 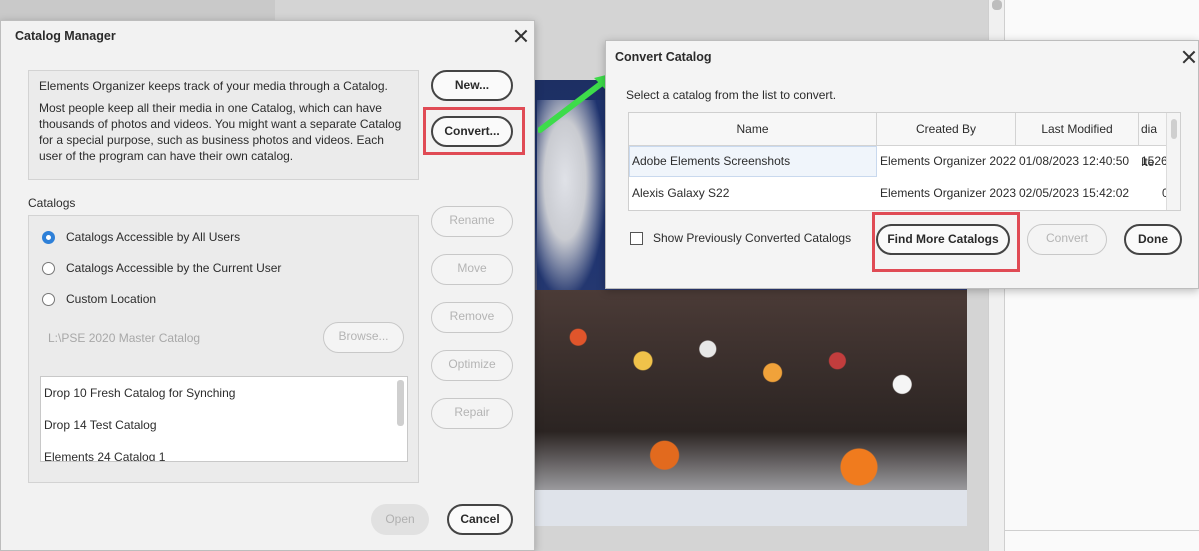 What do you see at coordinates (663, 57) in the screenshot?
I see `dialog-title: Convert Catalog` at bounding box center [663, 57].